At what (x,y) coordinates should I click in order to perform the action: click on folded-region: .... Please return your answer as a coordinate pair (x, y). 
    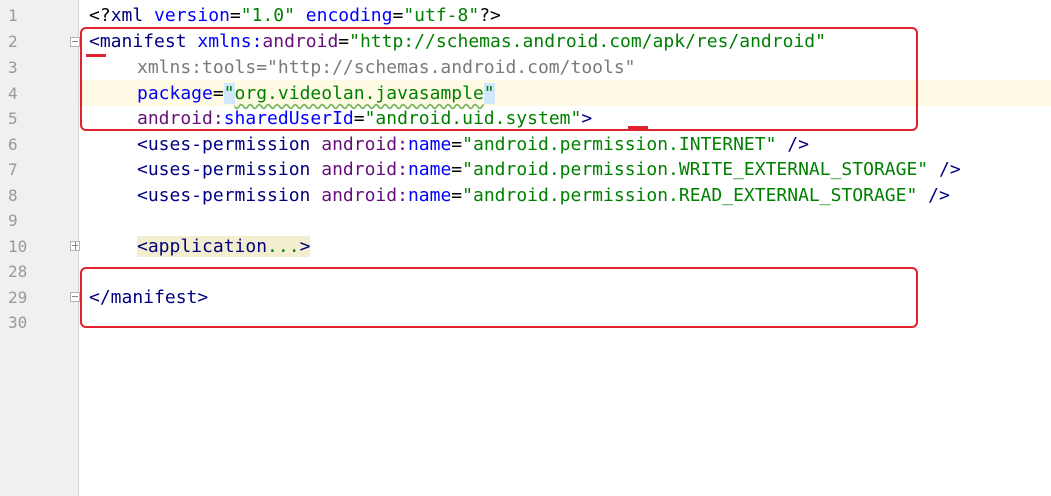
    Looking at the image, I should click on (283, 246).